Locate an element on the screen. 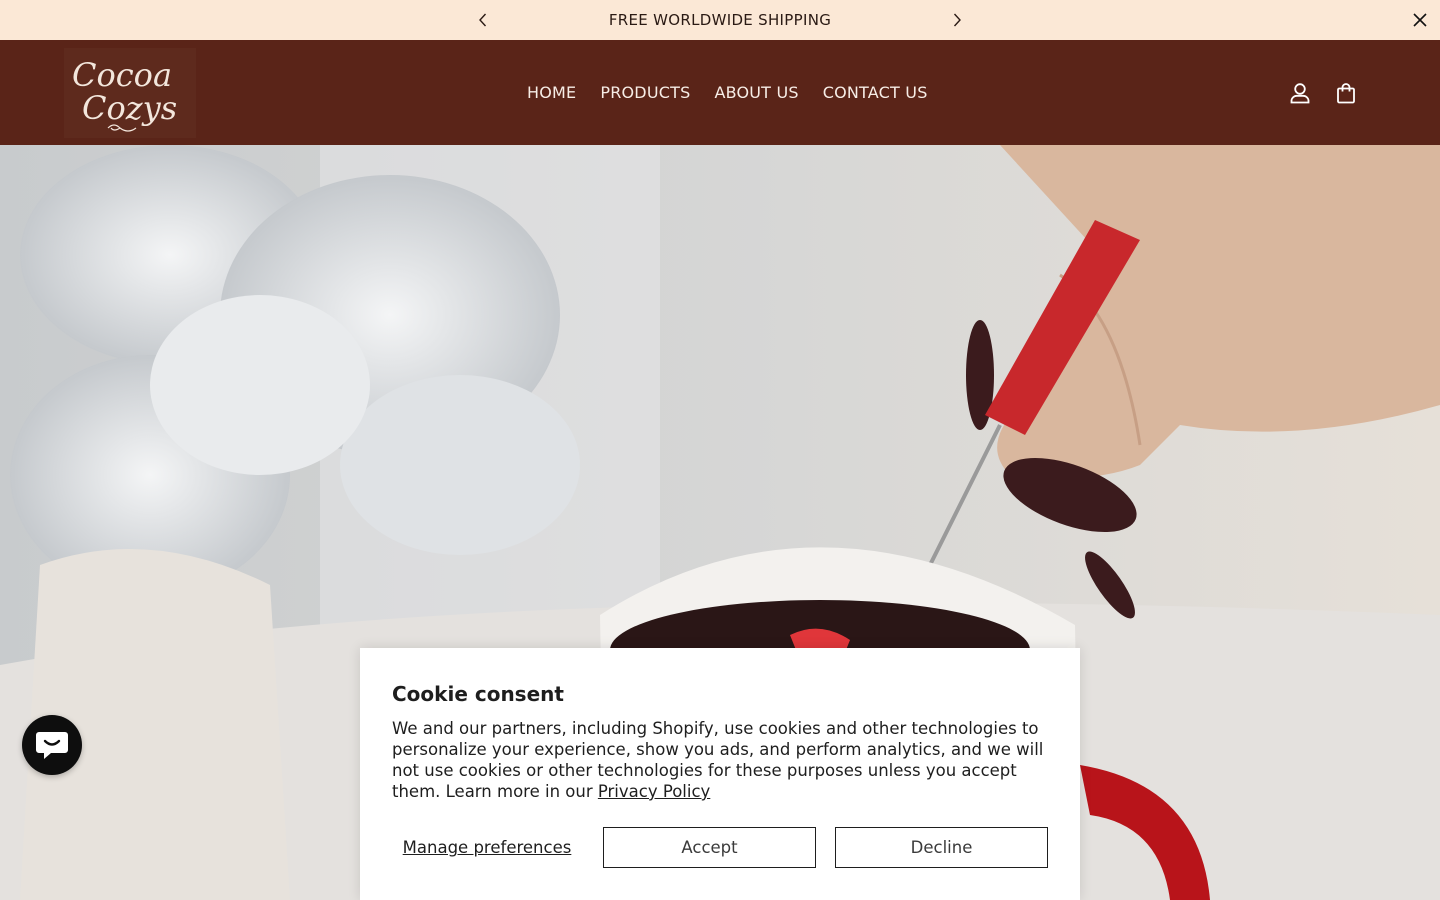 Image resolution: width=1440 pixels, height=900 pixels. announcement-text: FREE WORLDWIDE SHIPPING is located at coordinates (720, 20).